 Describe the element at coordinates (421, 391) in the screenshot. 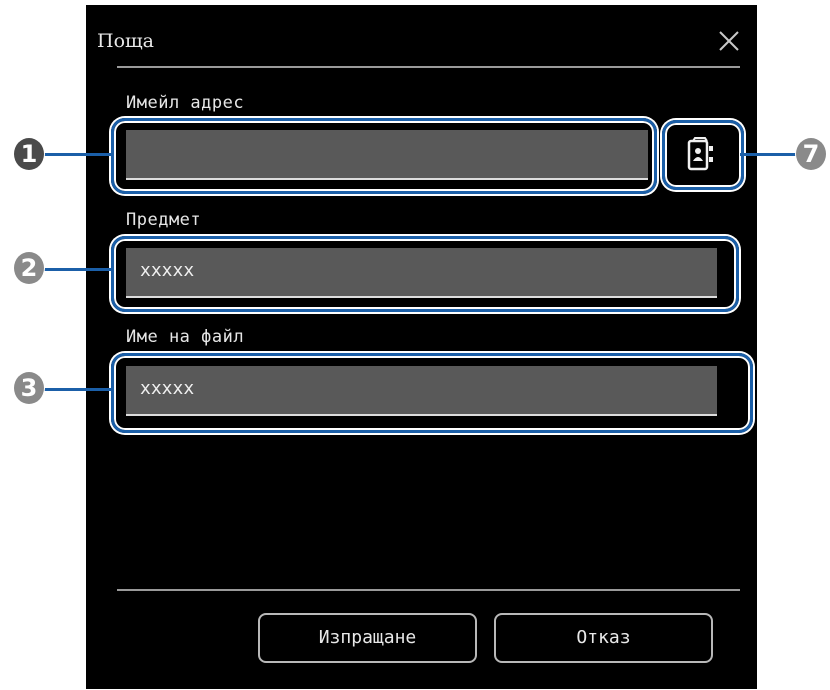

I see `filename-field: xxxxx` at that location.